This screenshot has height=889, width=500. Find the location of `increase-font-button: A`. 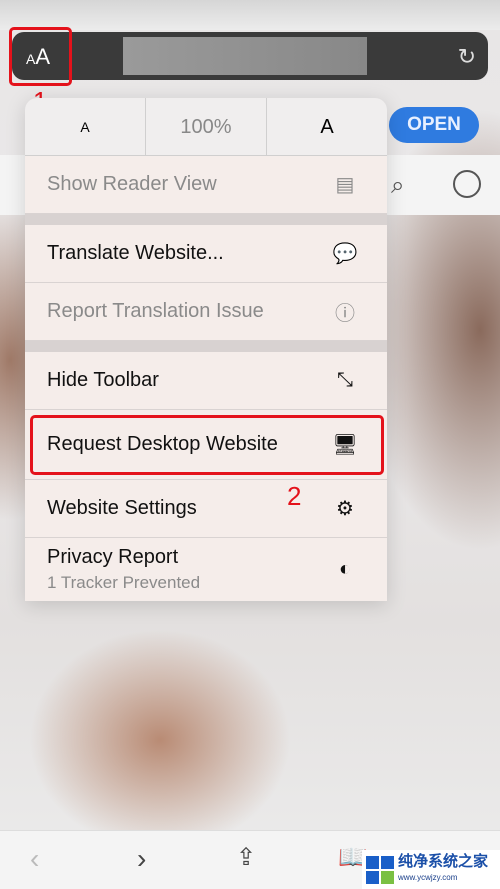

increase-font-button: A is located at coordinates (327, 126).